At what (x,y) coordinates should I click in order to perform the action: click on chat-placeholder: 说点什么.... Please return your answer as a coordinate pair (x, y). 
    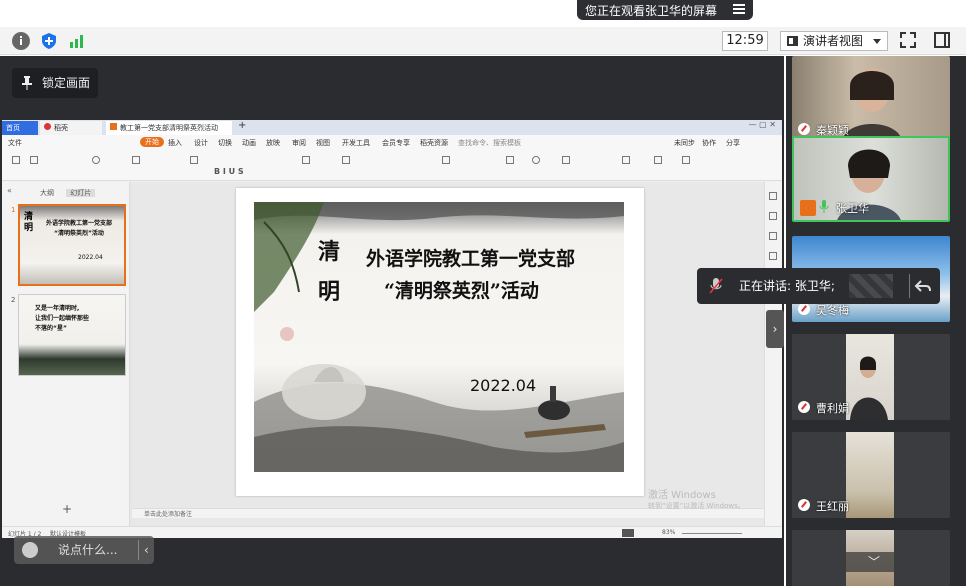
    Looking at the image, I should click on (88, 550).